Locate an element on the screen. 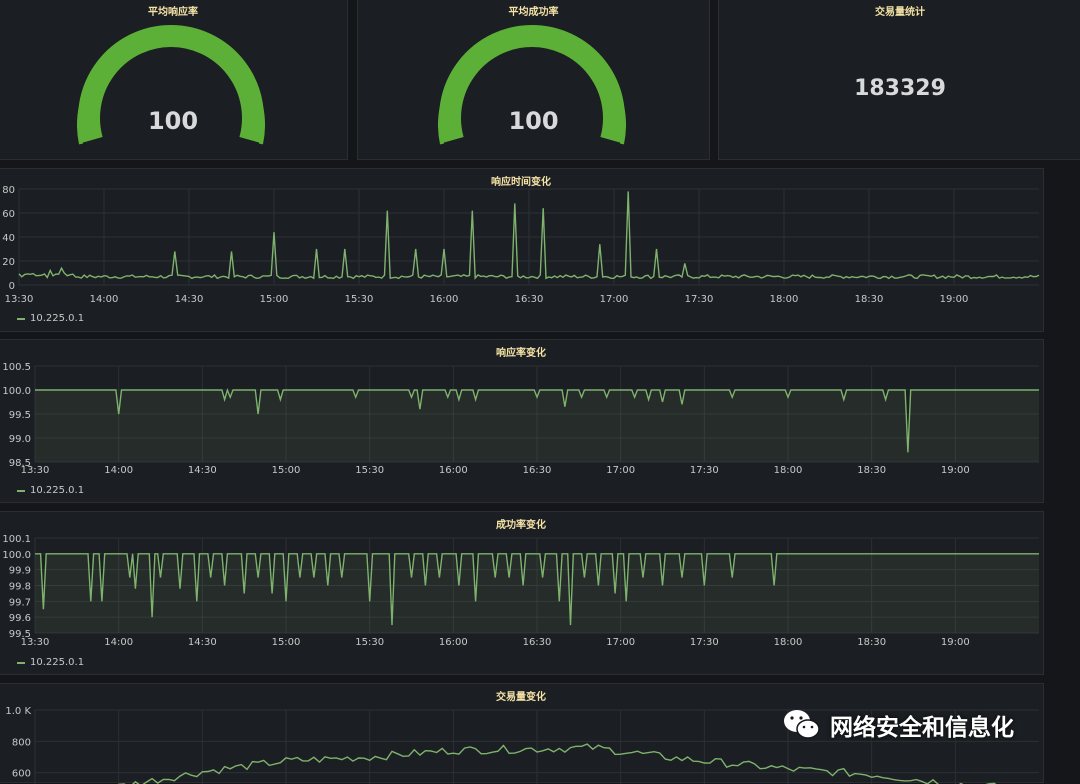 The height and width of the screenshot is (784, 1080). y-tick-label: 100.5 is located at coordinates (16, 367).